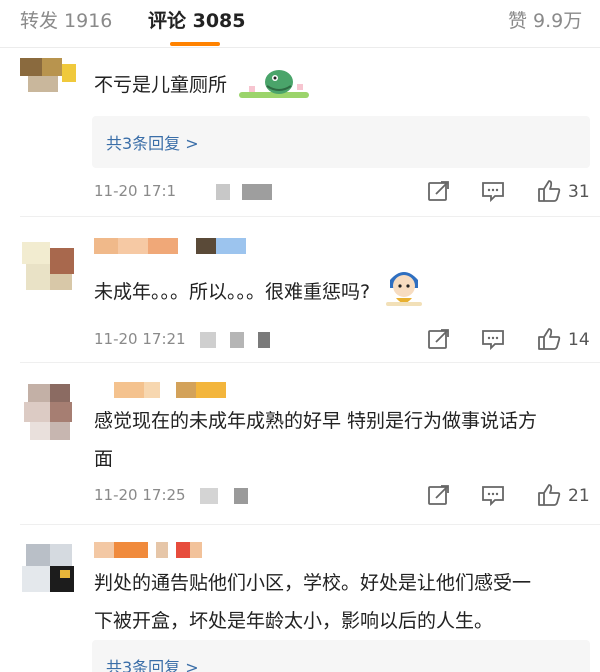 This screenshot has height=672, width=600. What do you see at coordinates (197, 19) in the screenshot?
I see `tab-comment: 评论 3085` at bounding box center [197, 19].